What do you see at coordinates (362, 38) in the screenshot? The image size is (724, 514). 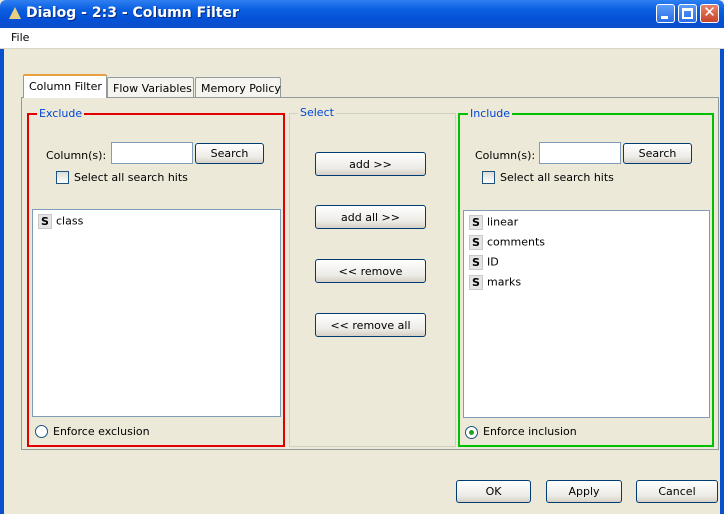 I see `menu-bar: File` at bounding box center [362, 38].